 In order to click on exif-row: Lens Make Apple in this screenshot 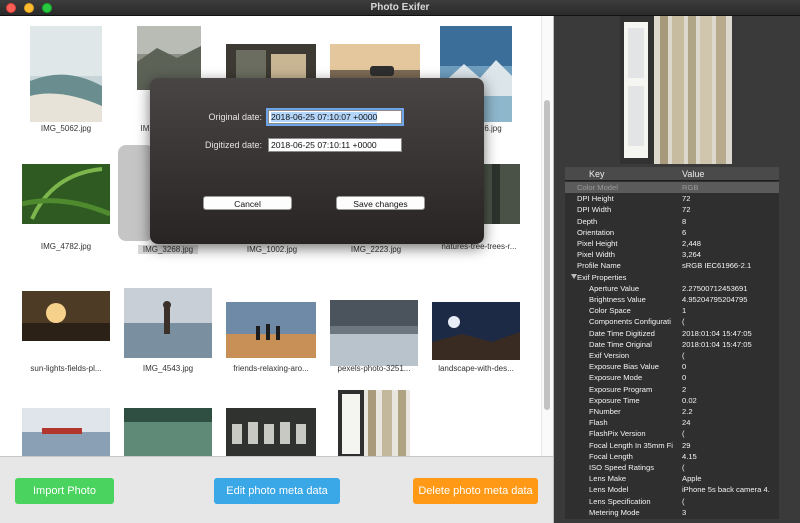, I will do `click(672, 478)`.